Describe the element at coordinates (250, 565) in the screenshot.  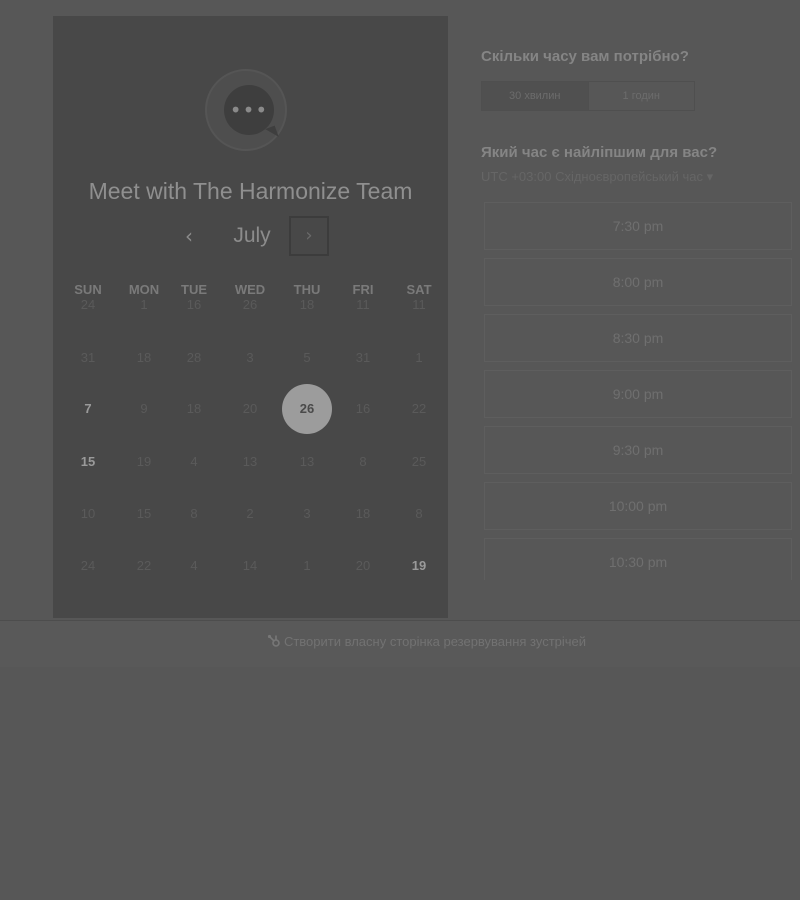
I see `calendar-day: 14` at that location.